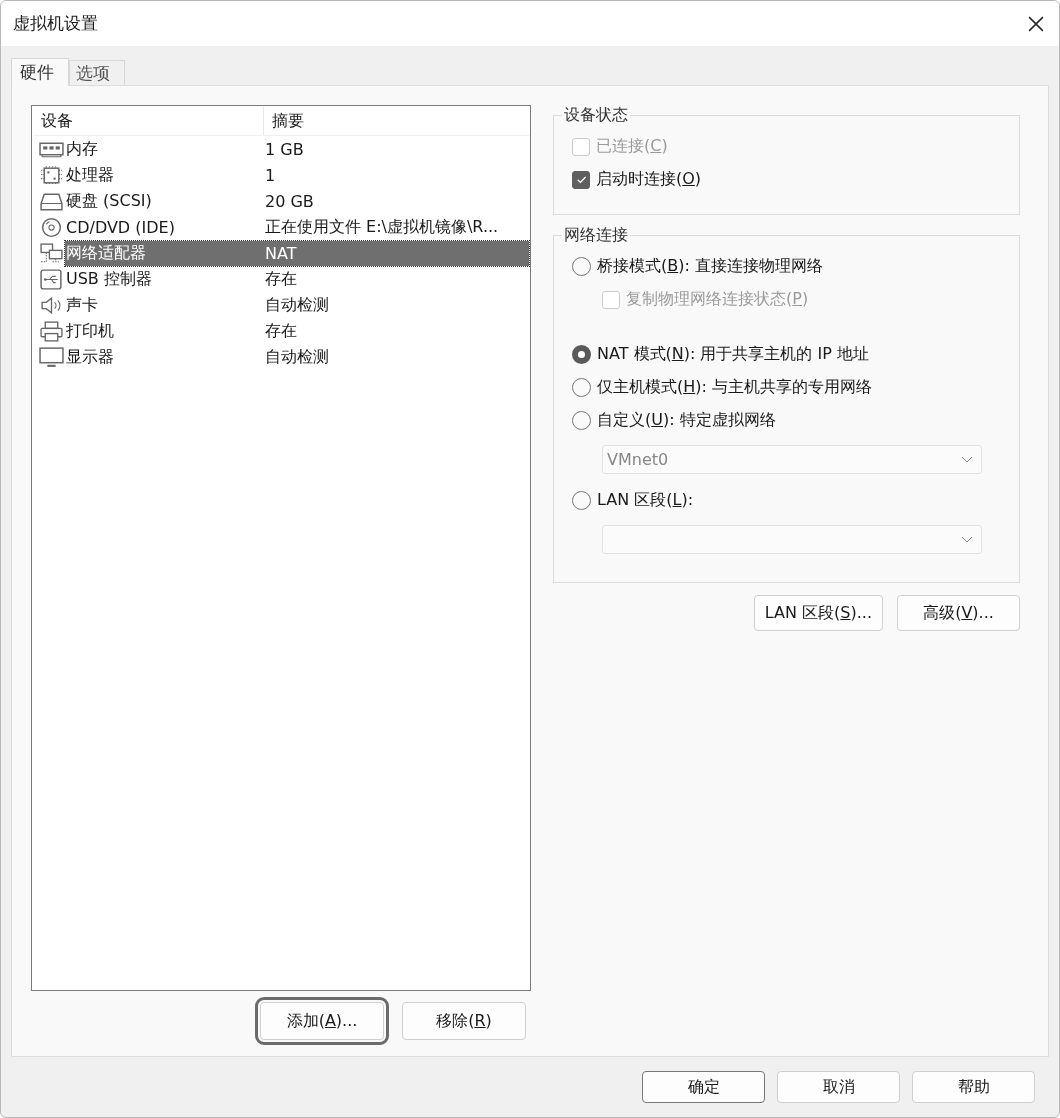  I want to click on checkbox-label: 已连接(C), so click(632, 146).